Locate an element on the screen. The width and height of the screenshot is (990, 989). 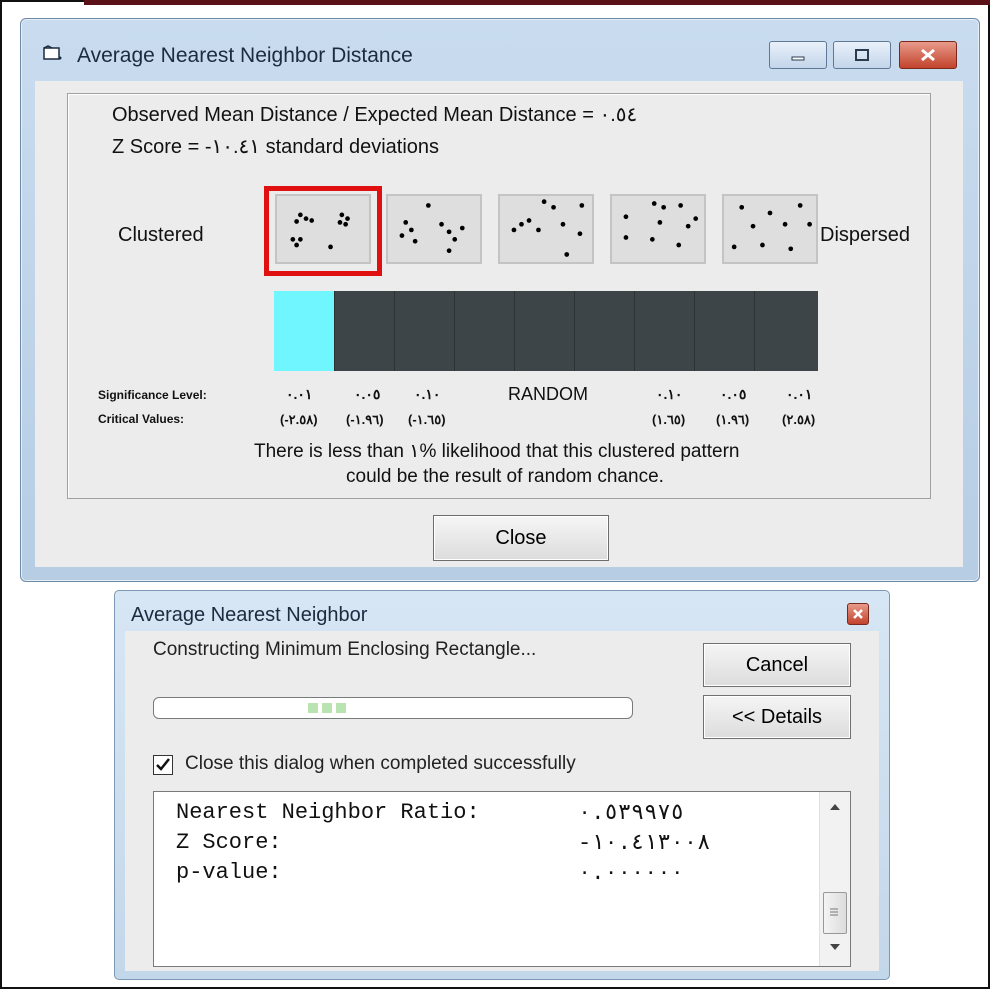
maximize-icon is located at coordinates (862, 55).